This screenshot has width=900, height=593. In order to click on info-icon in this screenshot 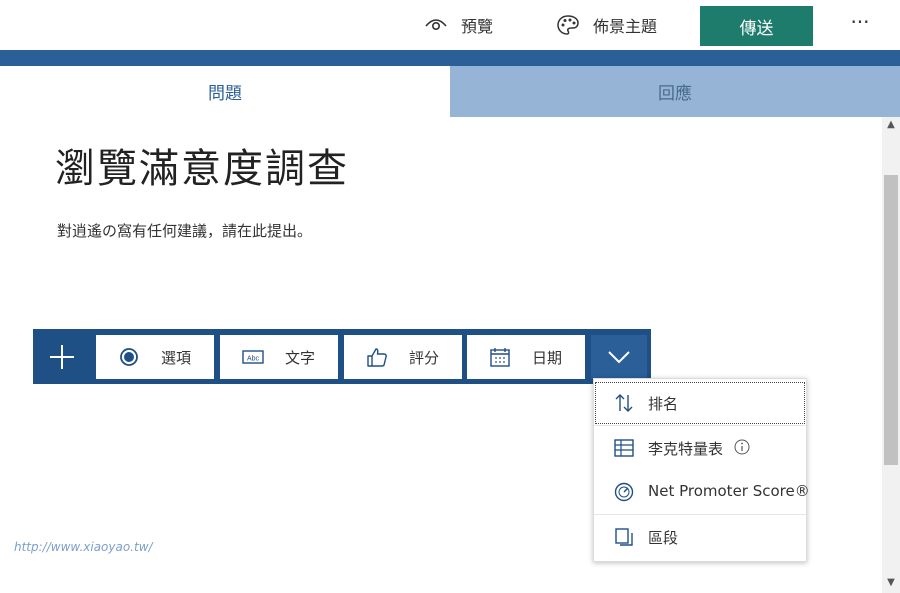, I will do `click(742, 447)`.